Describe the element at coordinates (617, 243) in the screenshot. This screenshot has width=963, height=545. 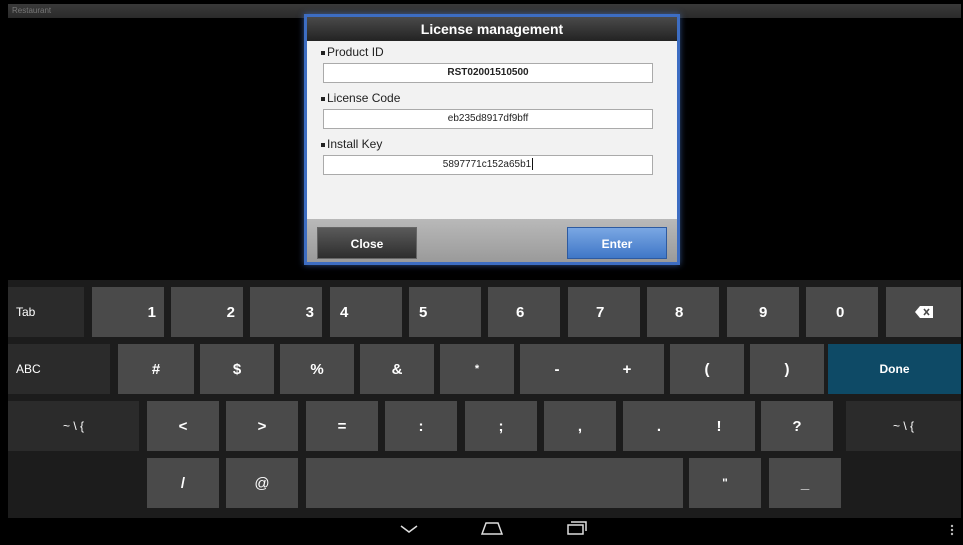
I see `enter-button: Enter` at that location.